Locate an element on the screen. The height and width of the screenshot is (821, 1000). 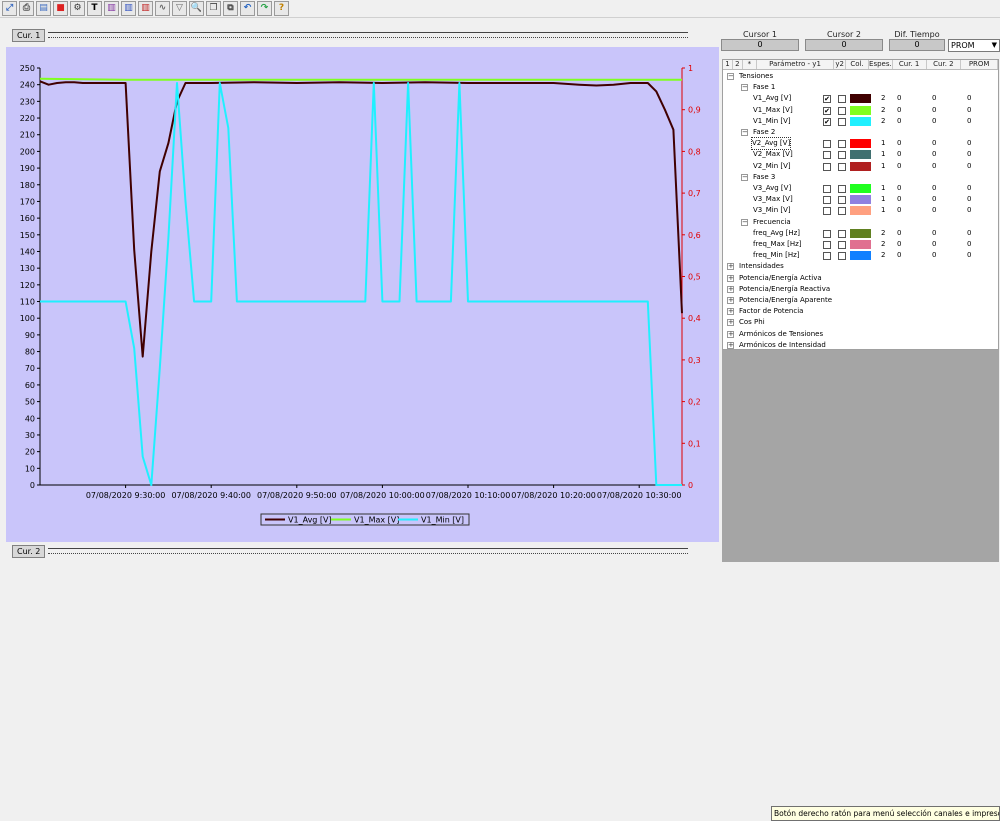
column-header-8: Cur. 2 is located at coordinates (944, 64).